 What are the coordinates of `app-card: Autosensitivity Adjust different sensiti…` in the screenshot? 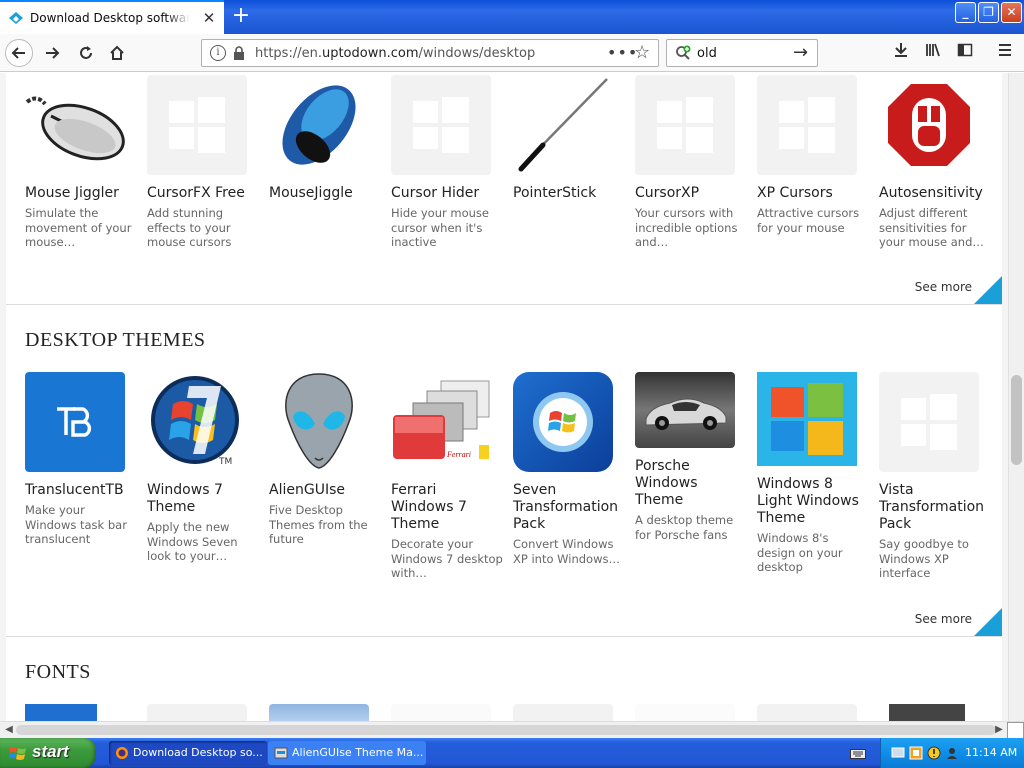 It's located at (935, 162).